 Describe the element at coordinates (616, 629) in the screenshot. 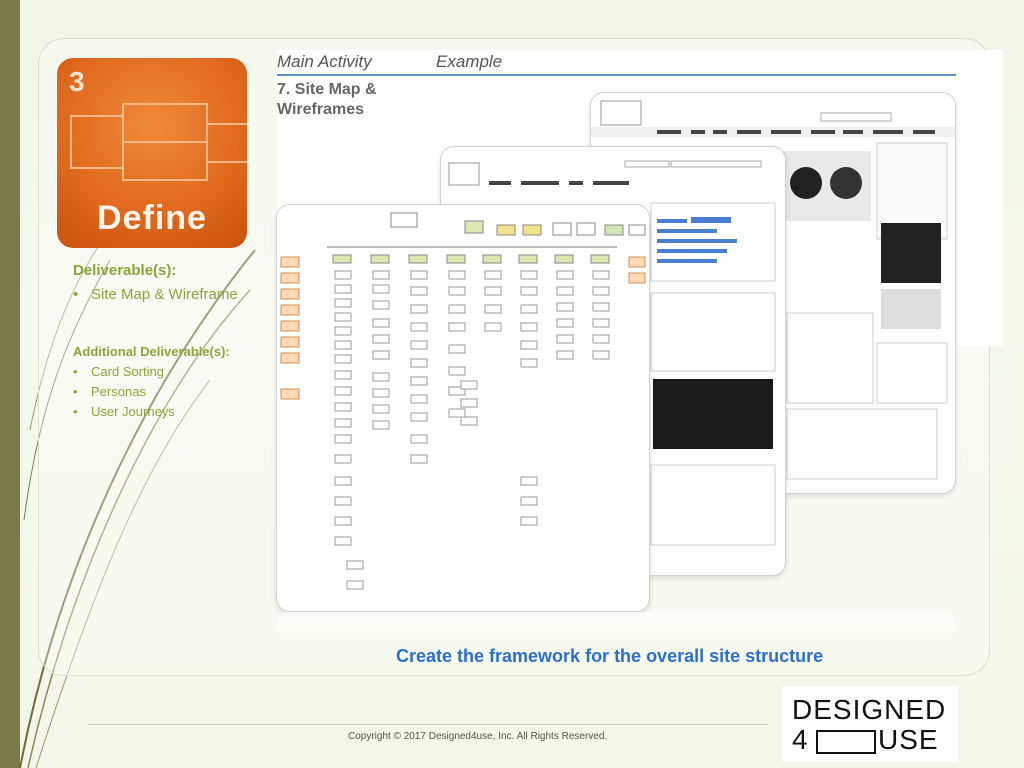

I see `thumbnail-reflection` at that location.